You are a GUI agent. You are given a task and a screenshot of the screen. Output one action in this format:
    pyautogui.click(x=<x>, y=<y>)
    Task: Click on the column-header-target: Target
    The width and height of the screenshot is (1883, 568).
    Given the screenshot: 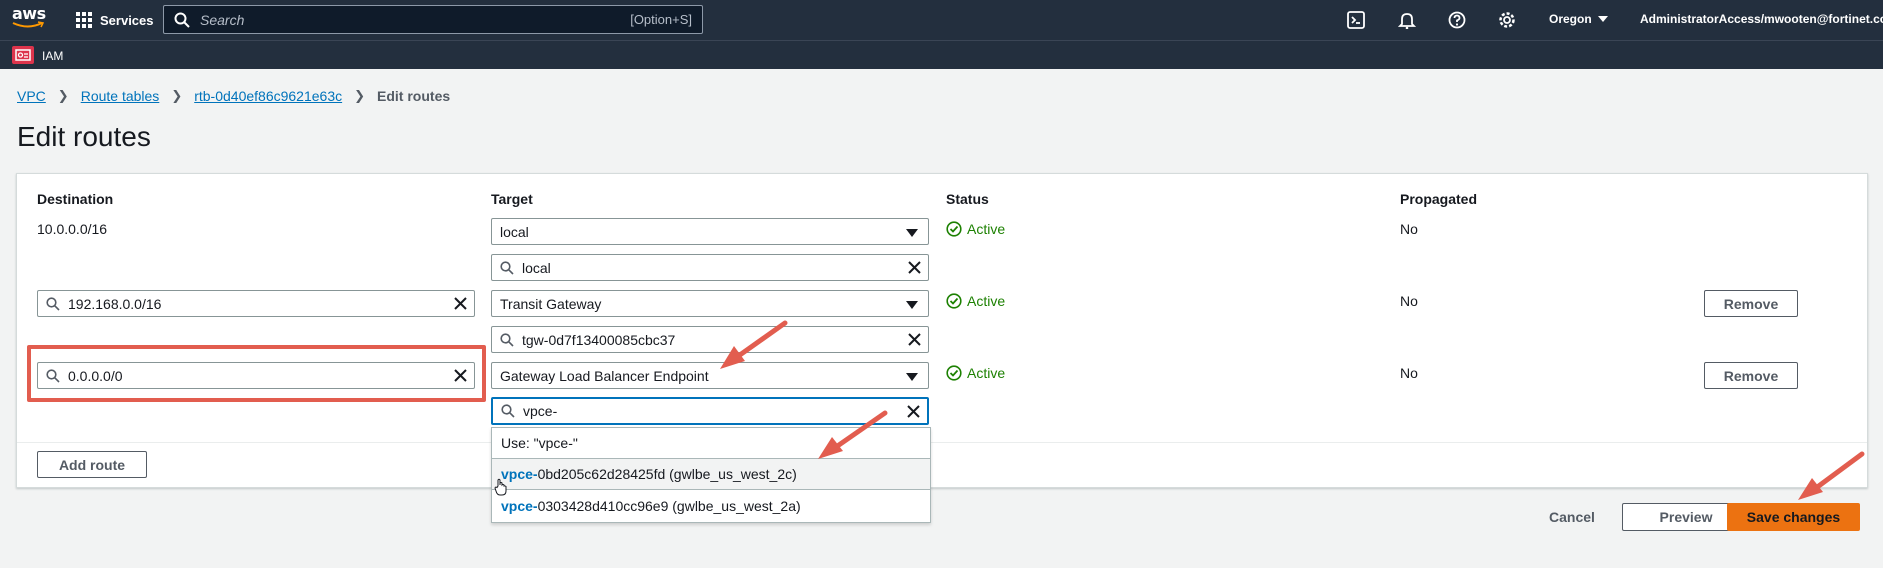 What is the action you would take?
    pyautogui.click(x=512, y=199)
    